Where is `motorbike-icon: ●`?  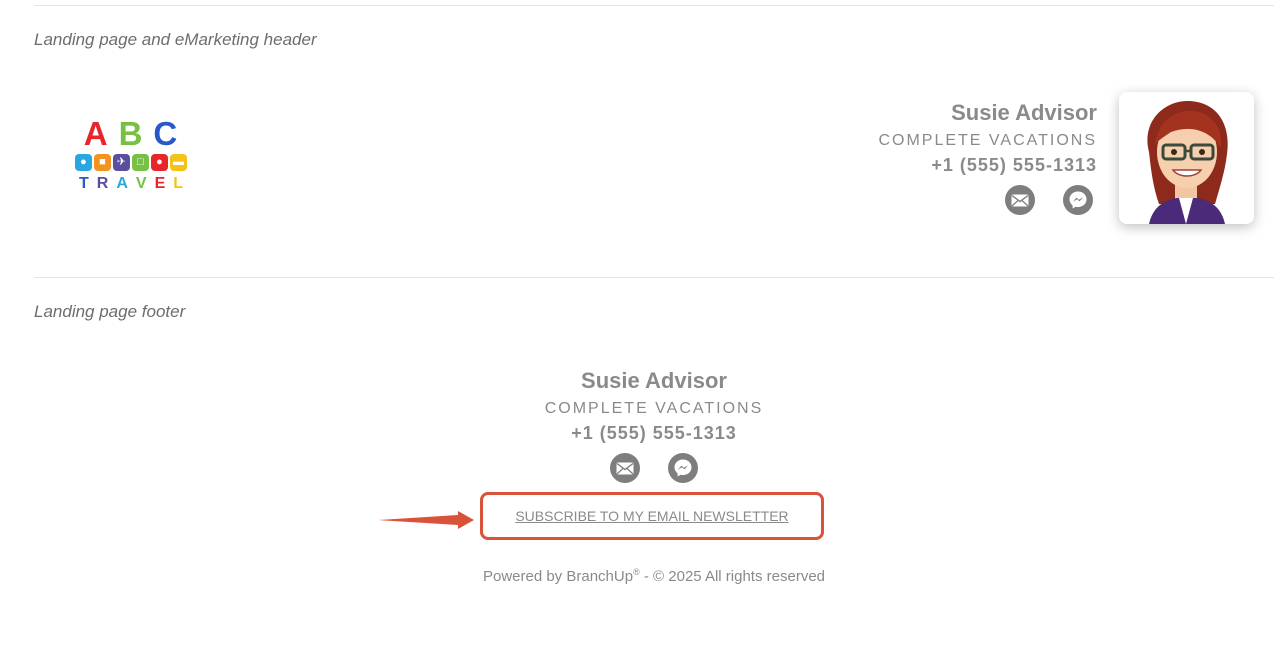
motorbike-icon: ● is located at coordinates (159, 162).